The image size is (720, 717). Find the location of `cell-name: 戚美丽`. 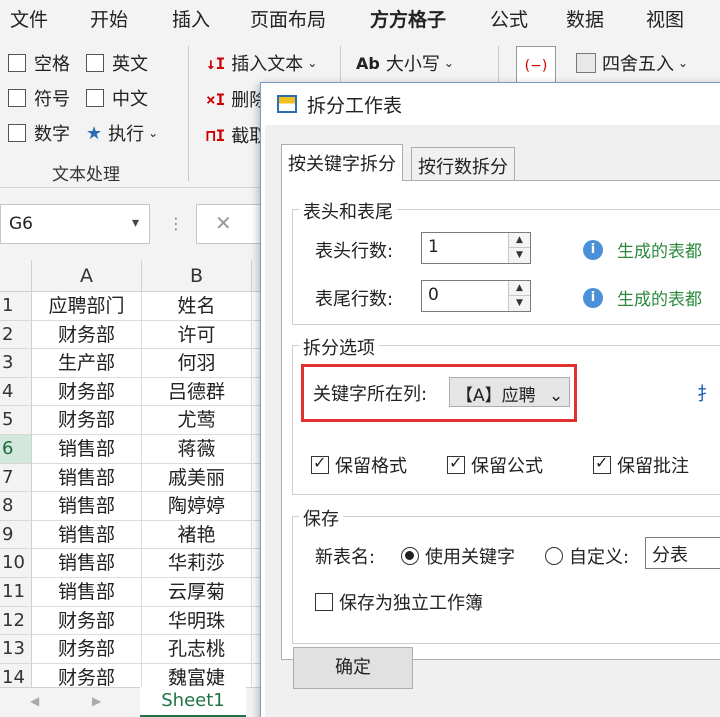

cell-name: 戚美丽 is located at coordinates (197, 478).